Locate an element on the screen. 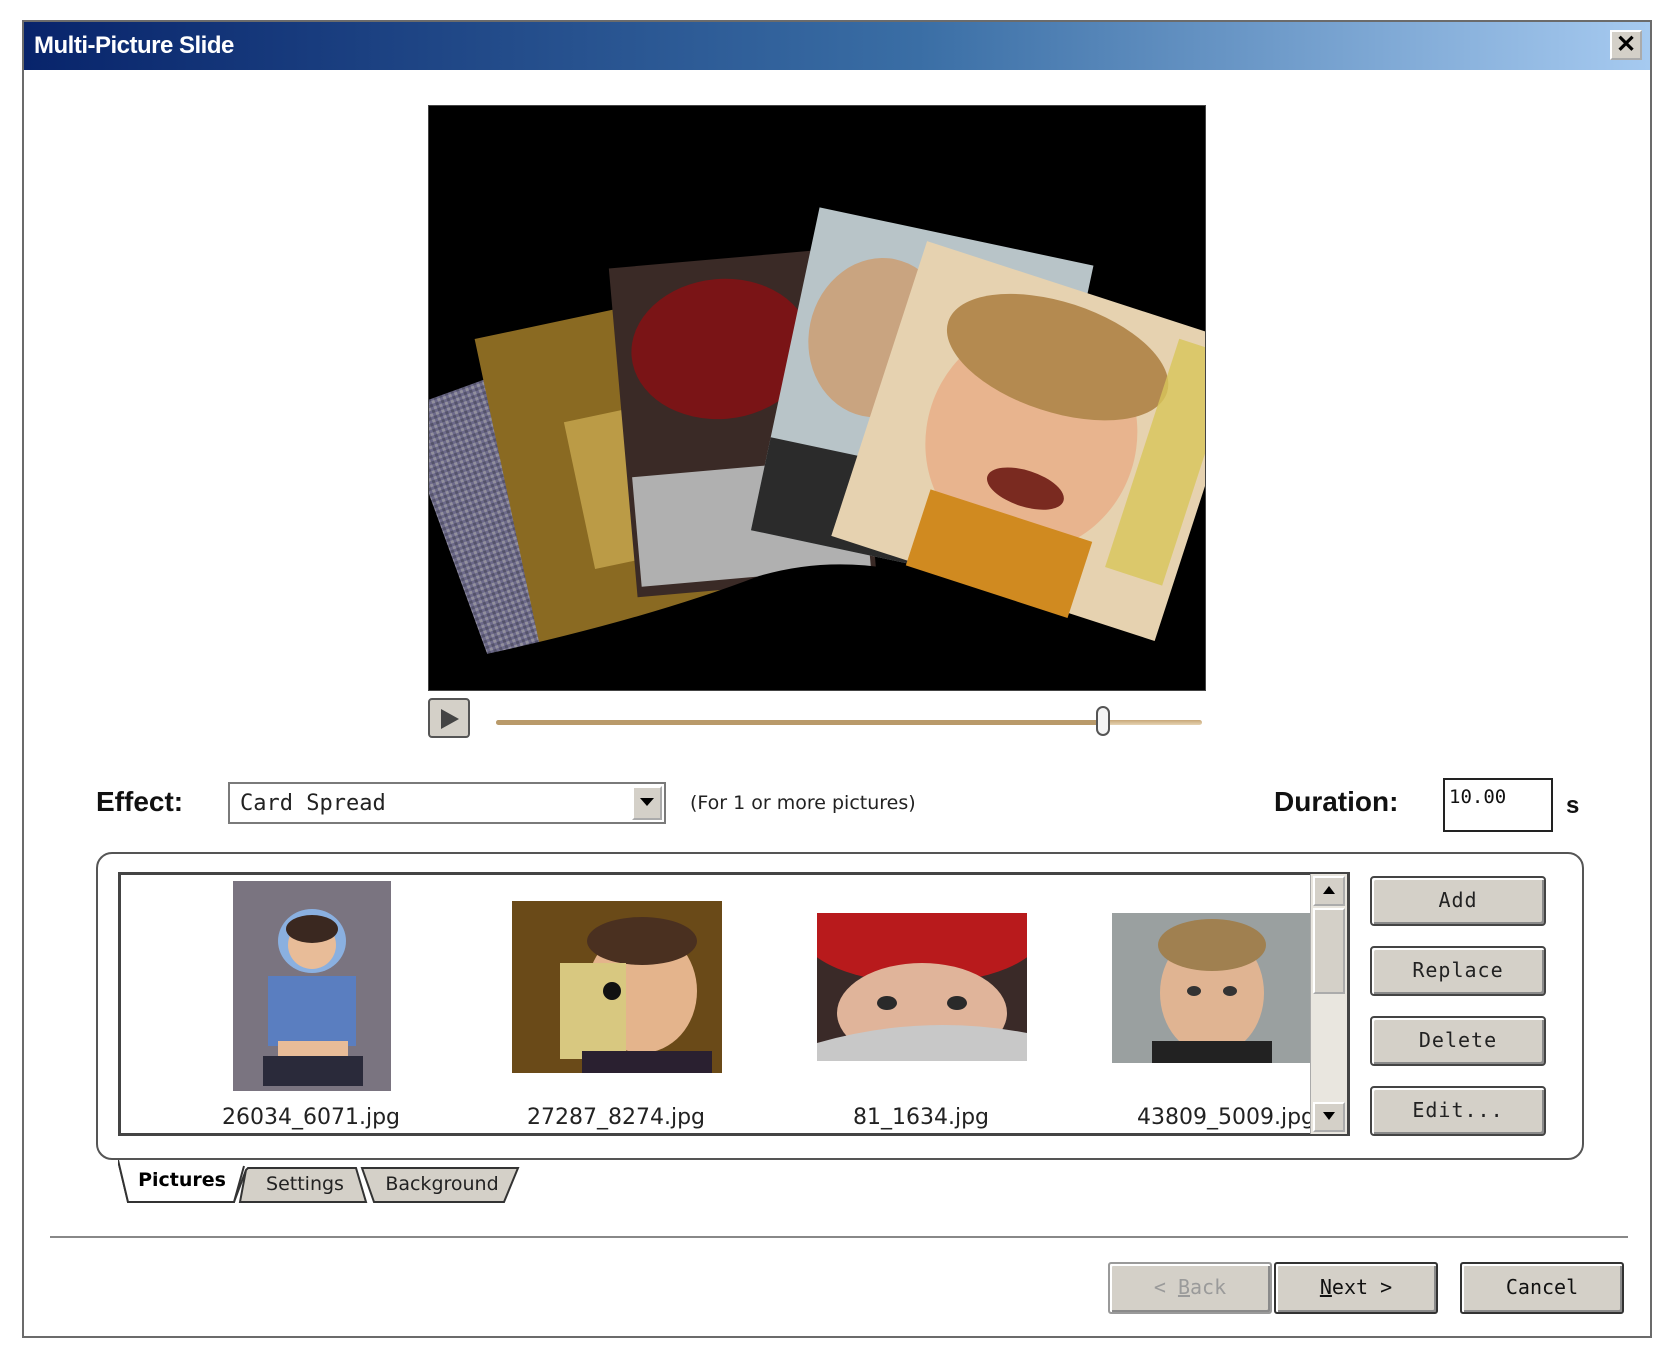 Image resolution: width=1670 pixels, height=1357 pixels. tab-background: Background is located at coordinates (442, 1185).